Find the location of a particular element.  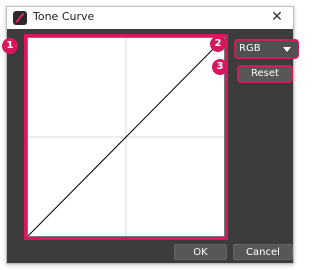

channel-select: RGB is located at coordinates (266, 49).